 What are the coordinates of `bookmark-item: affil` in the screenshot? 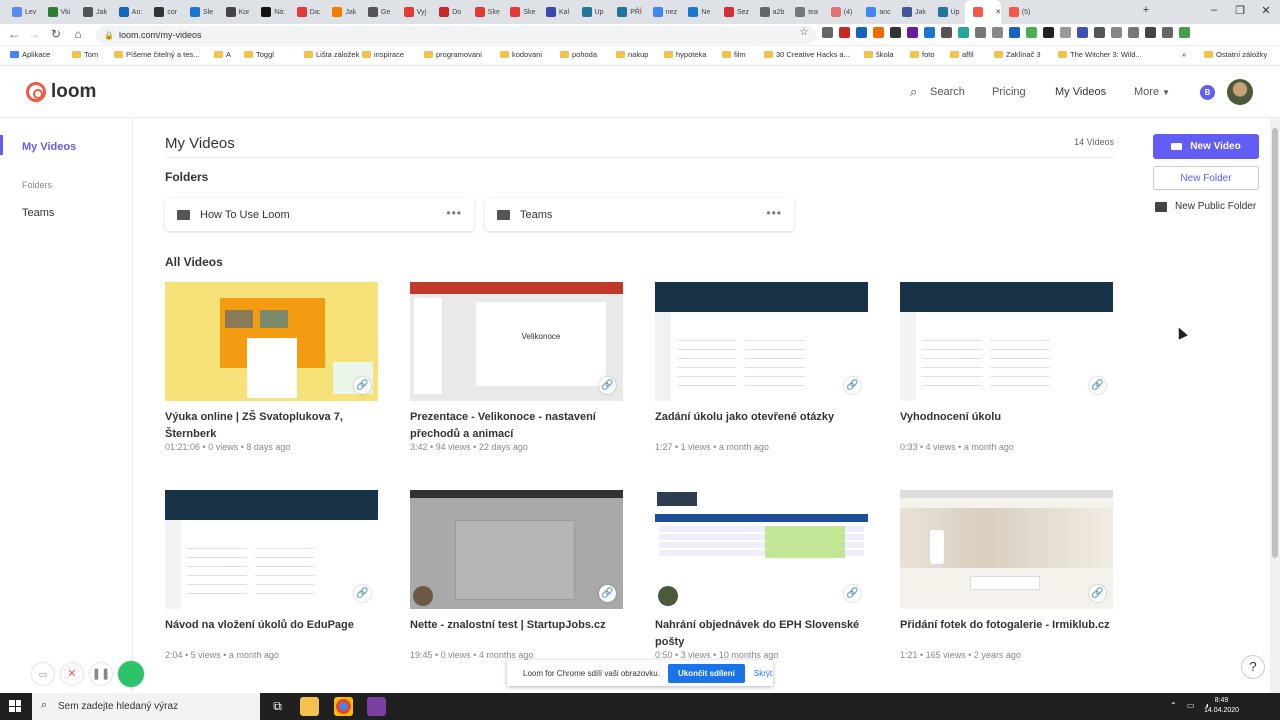 It's located at (962, 54).